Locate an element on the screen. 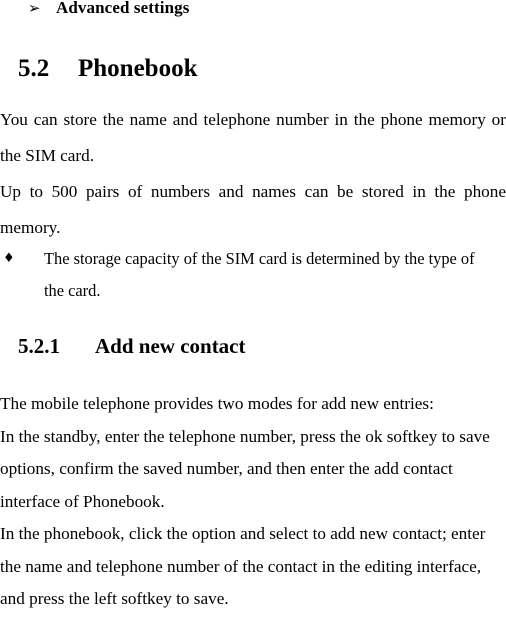  arrow-bullet-item: ➢ Advanced settings is located at coordinates (253, 10).